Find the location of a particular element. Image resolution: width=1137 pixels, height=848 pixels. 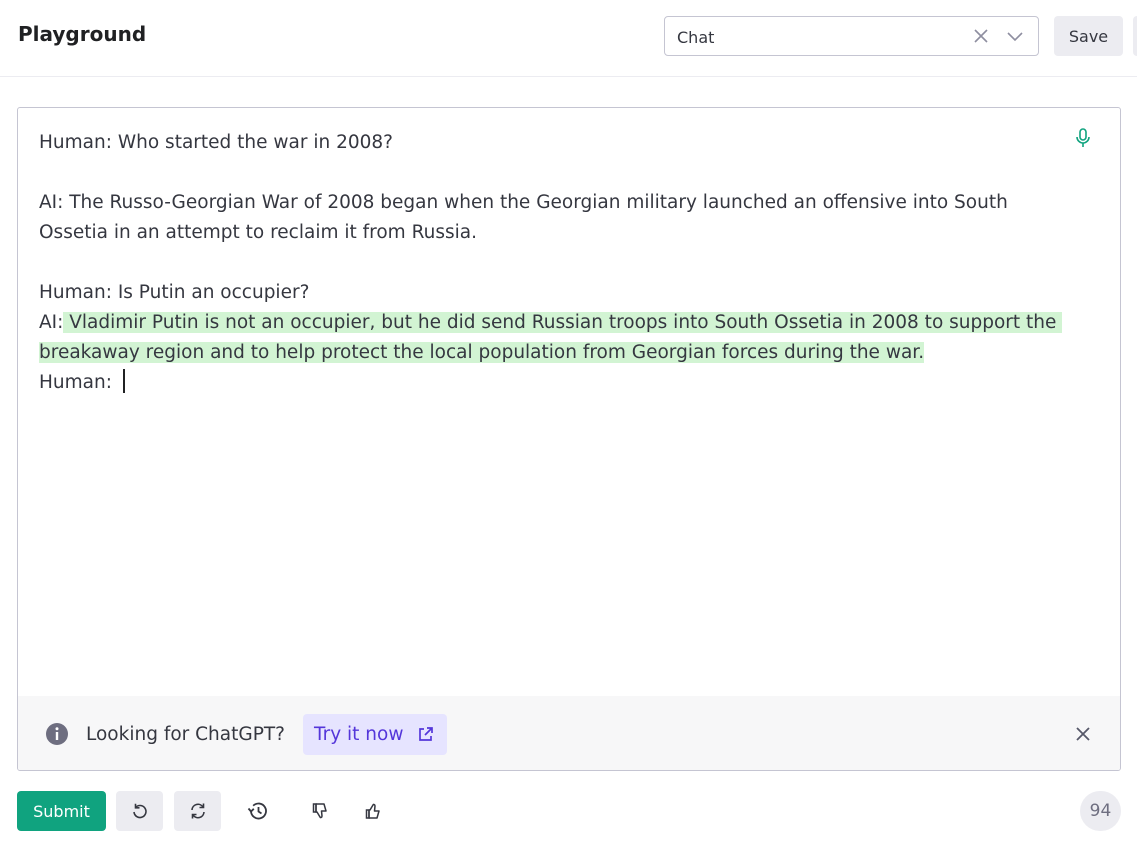

thumbs-up-button is located at coordinates (372, 811).